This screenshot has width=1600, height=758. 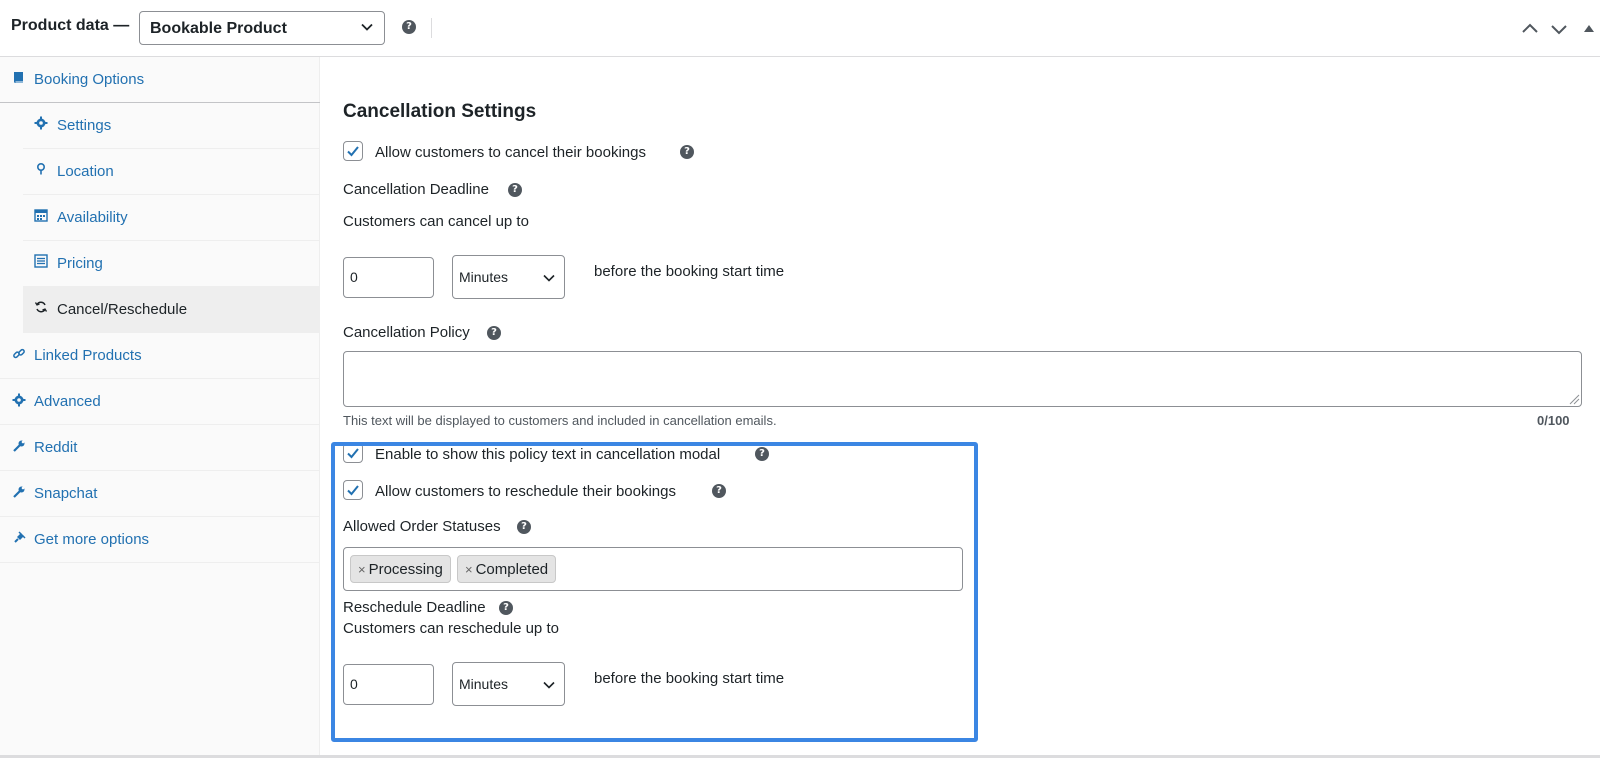 I want to click on subtab-availability-label: Availability, so click(x=92, y=217).